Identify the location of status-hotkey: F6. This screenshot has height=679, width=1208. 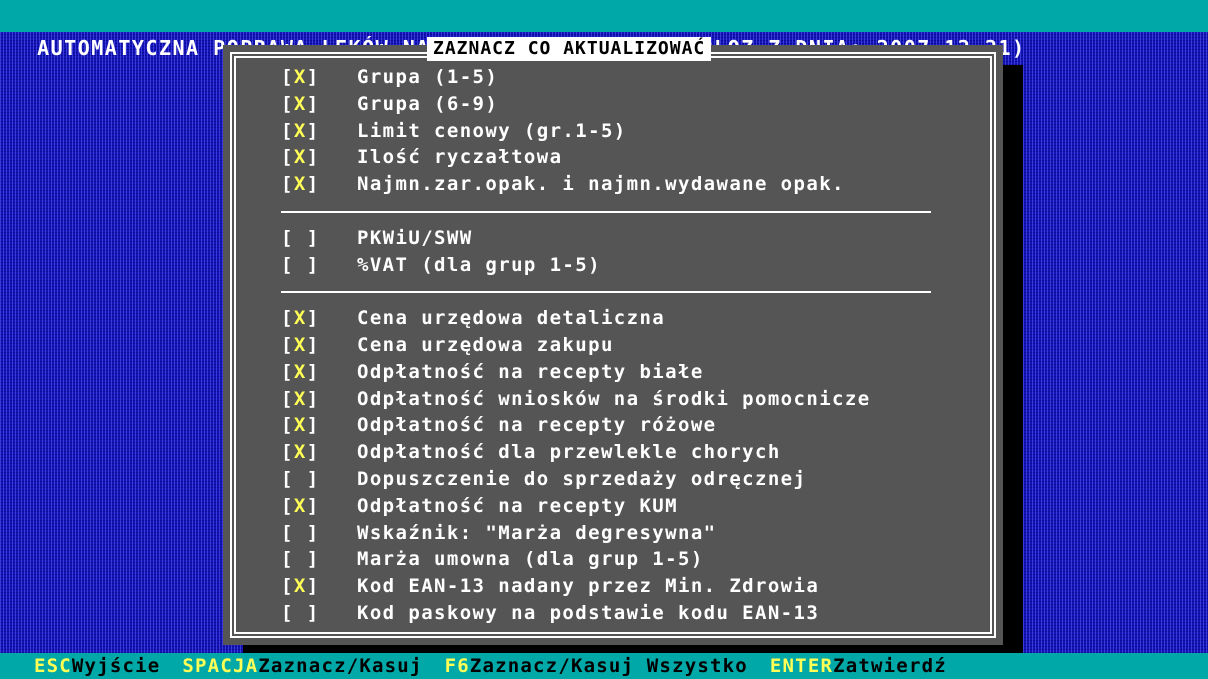
(457, 666).